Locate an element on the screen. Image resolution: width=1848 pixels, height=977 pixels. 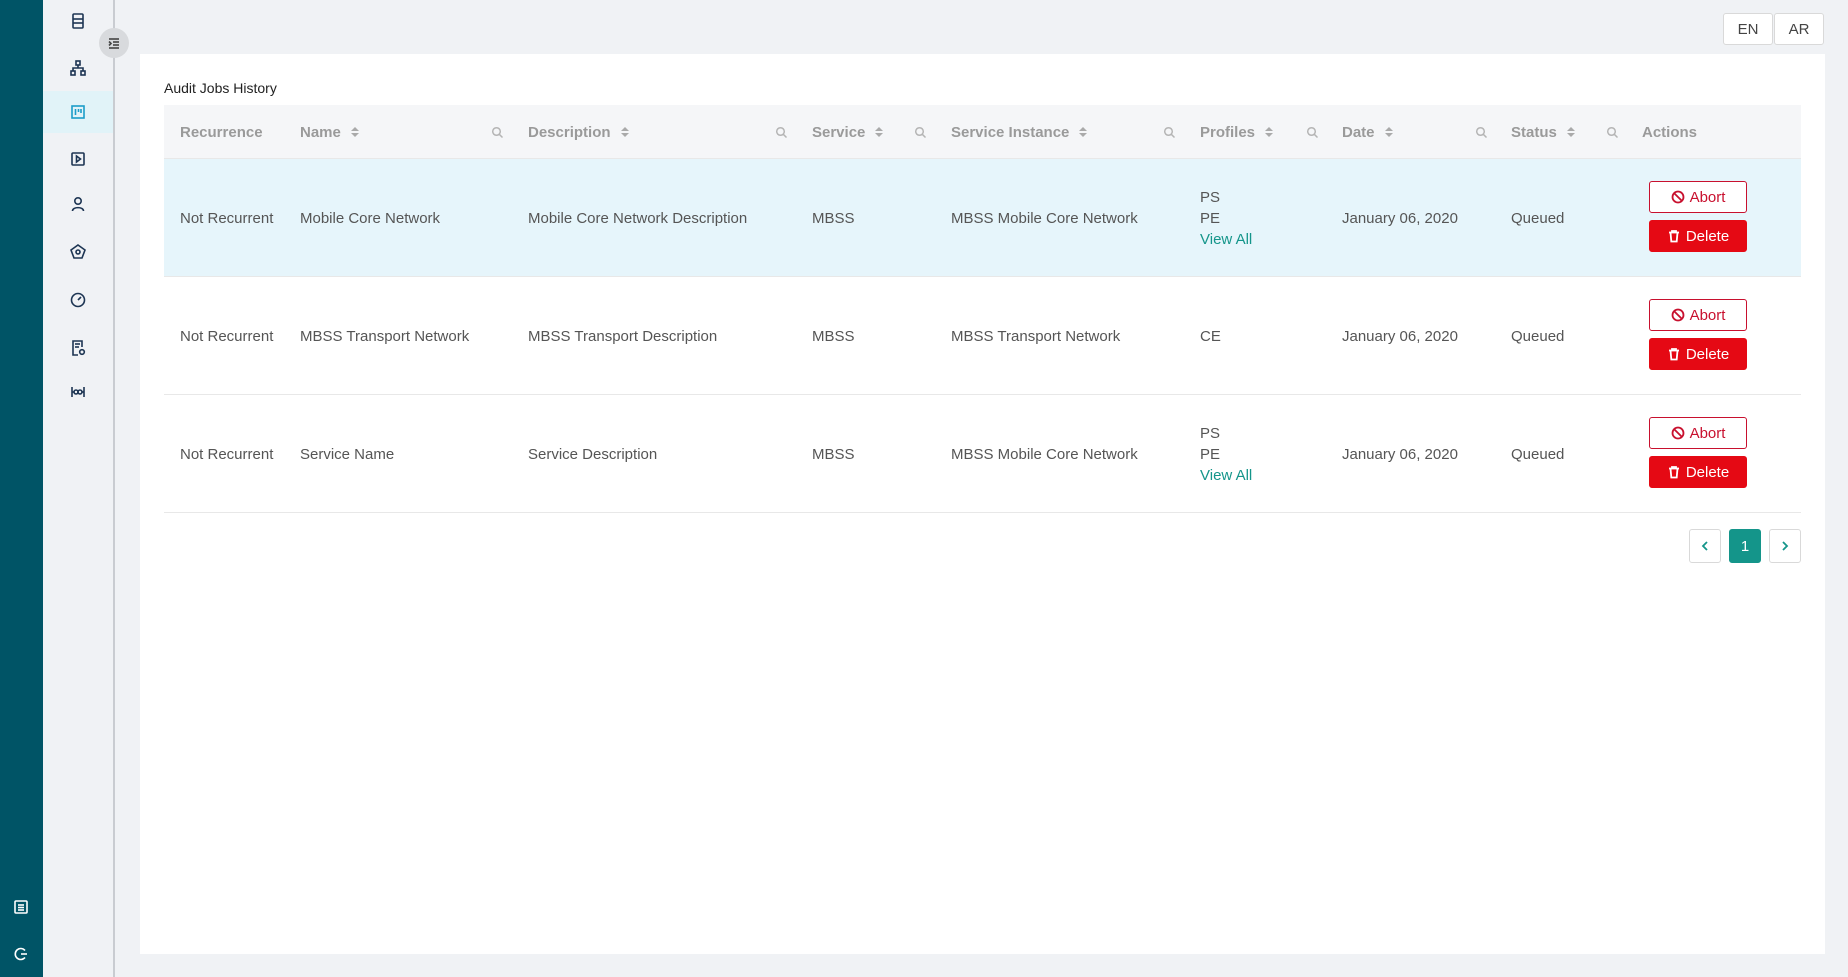
collapse-sidebar-button is located at coordinates (114, 43).